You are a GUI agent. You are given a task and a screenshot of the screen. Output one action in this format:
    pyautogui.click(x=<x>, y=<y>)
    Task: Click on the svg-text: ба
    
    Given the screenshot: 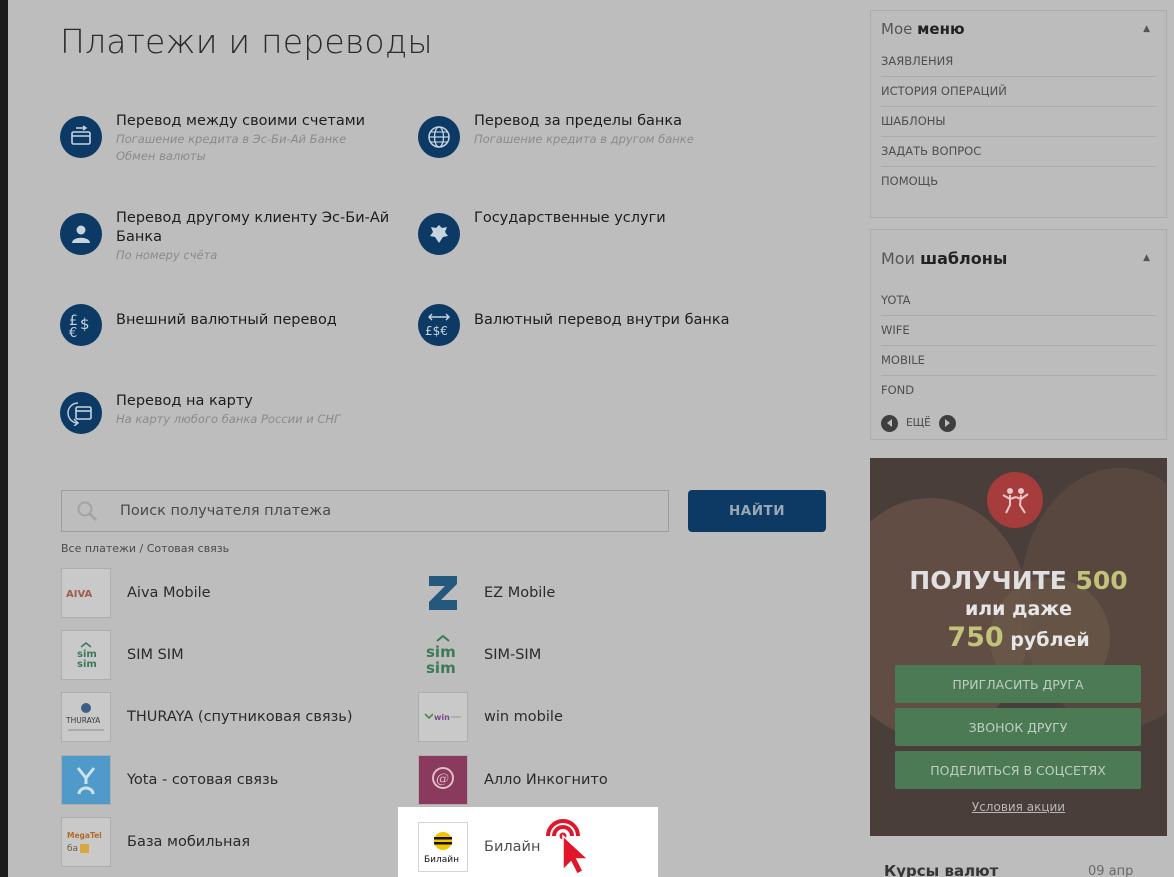 What is the action you would take?
    pyautogui.click(x=72, y=849)
    